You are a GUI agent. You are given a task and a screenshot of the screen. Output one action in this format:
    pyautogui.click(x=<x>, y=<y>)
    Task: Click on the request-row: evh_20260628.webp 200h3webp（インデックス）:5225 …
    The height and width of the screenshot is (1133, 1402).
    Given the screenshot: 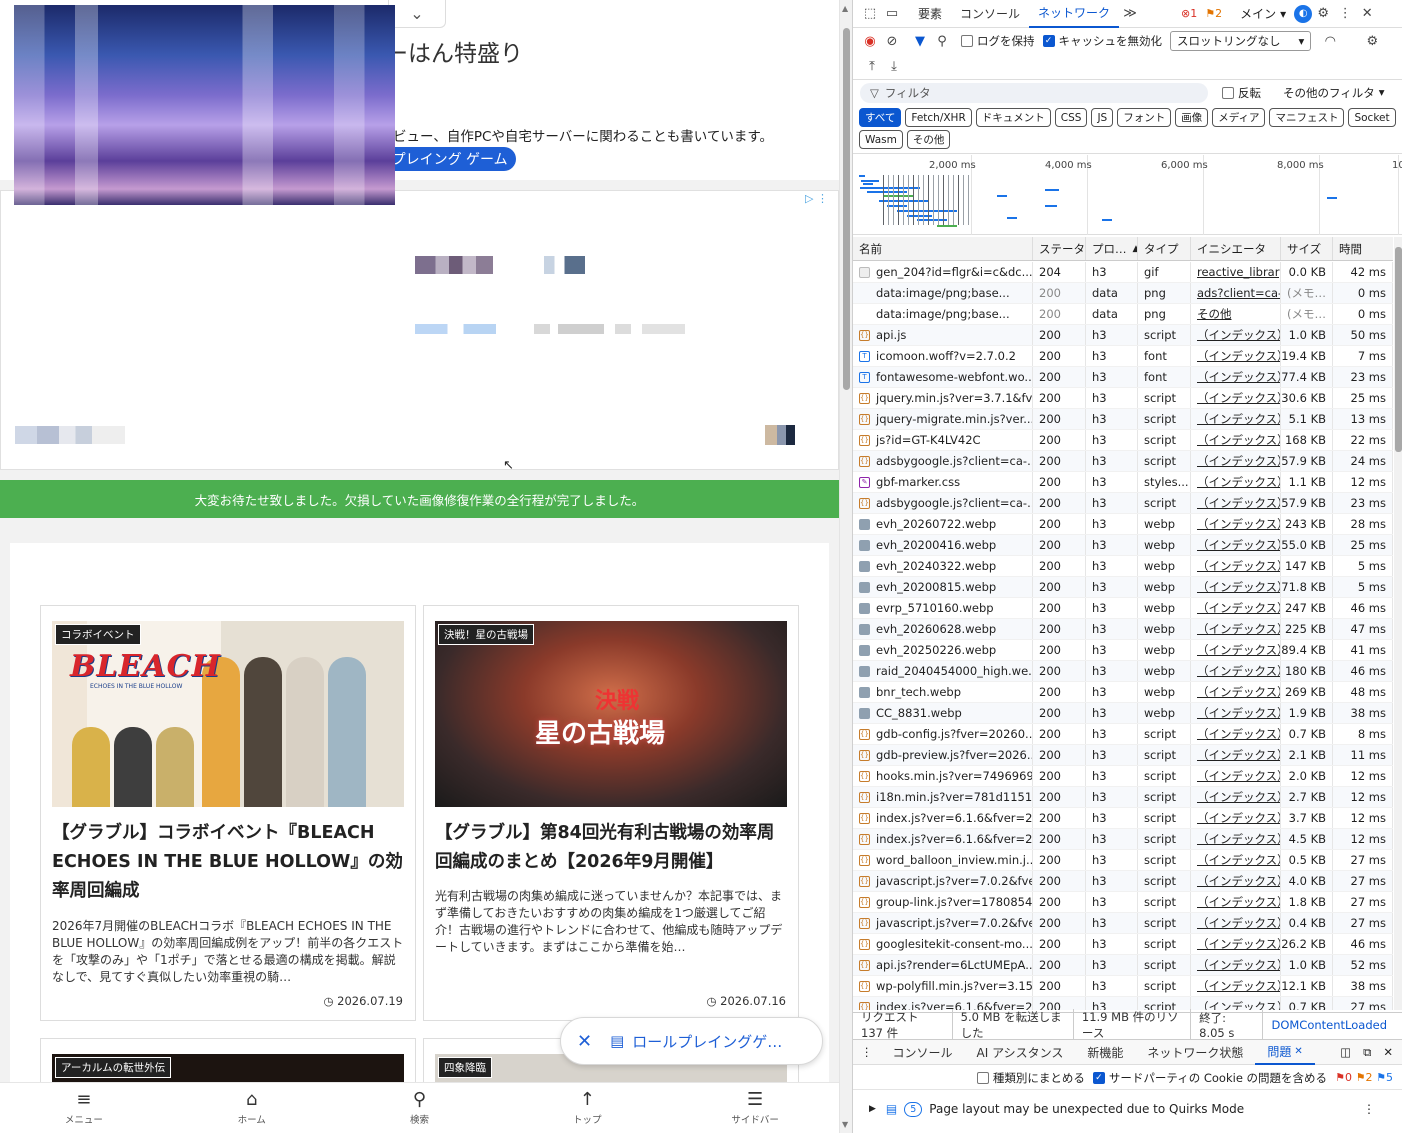 What is the action you would take?
    pyautogui.click(x=1123, y=629)
    